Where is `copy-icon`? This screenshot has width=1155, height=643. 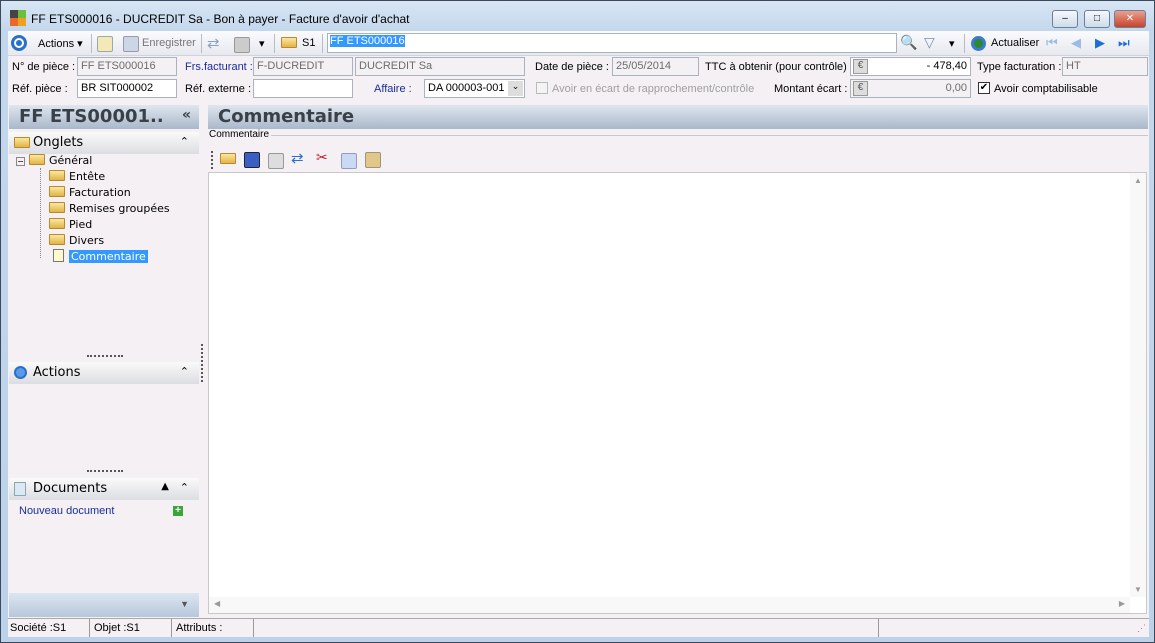 copy-icon is located at coordinates (349, 161).